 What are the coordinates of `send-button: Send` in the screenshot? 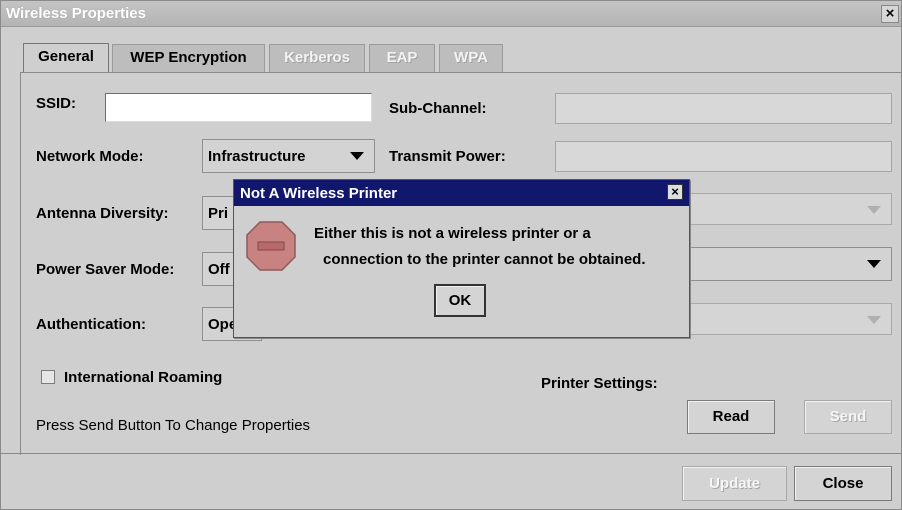 It's located at (848, 417).